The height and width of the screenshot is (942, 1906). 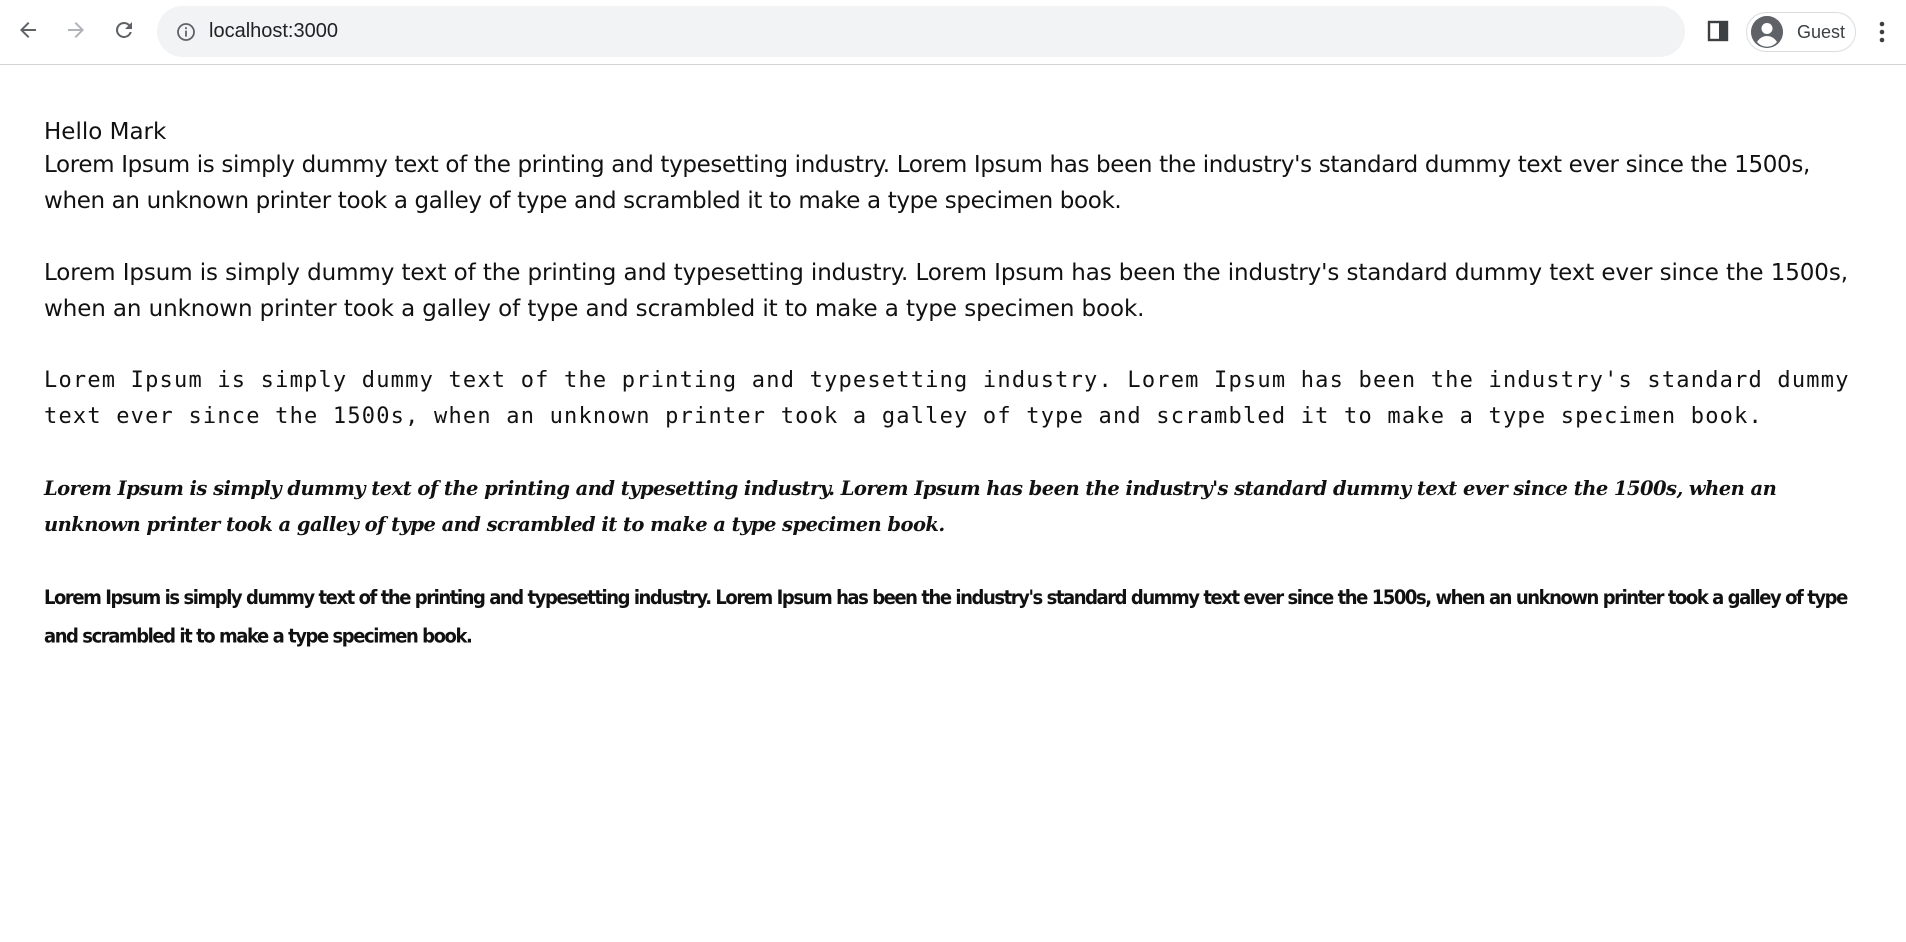 What do you see at coordinates (186, 32) in the screenshot?
I see `info-icon` at bounding box center [186, 32].